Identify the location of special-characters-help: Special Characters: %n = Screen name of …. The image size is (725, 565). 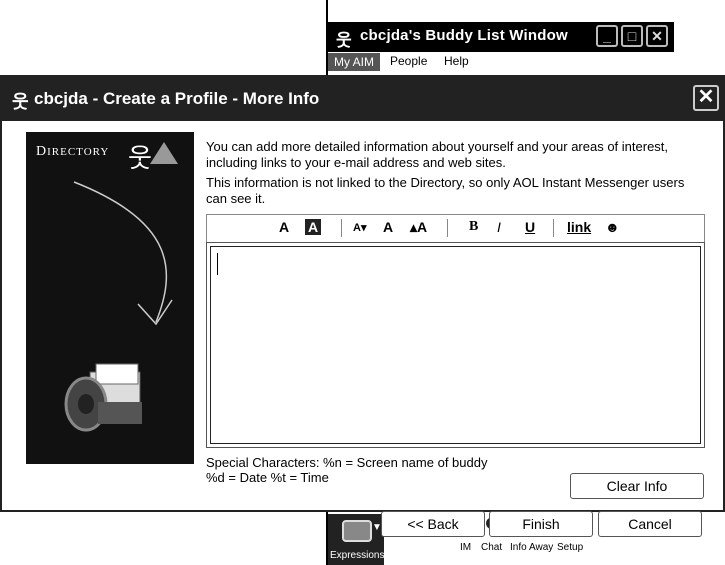
(346, 470).